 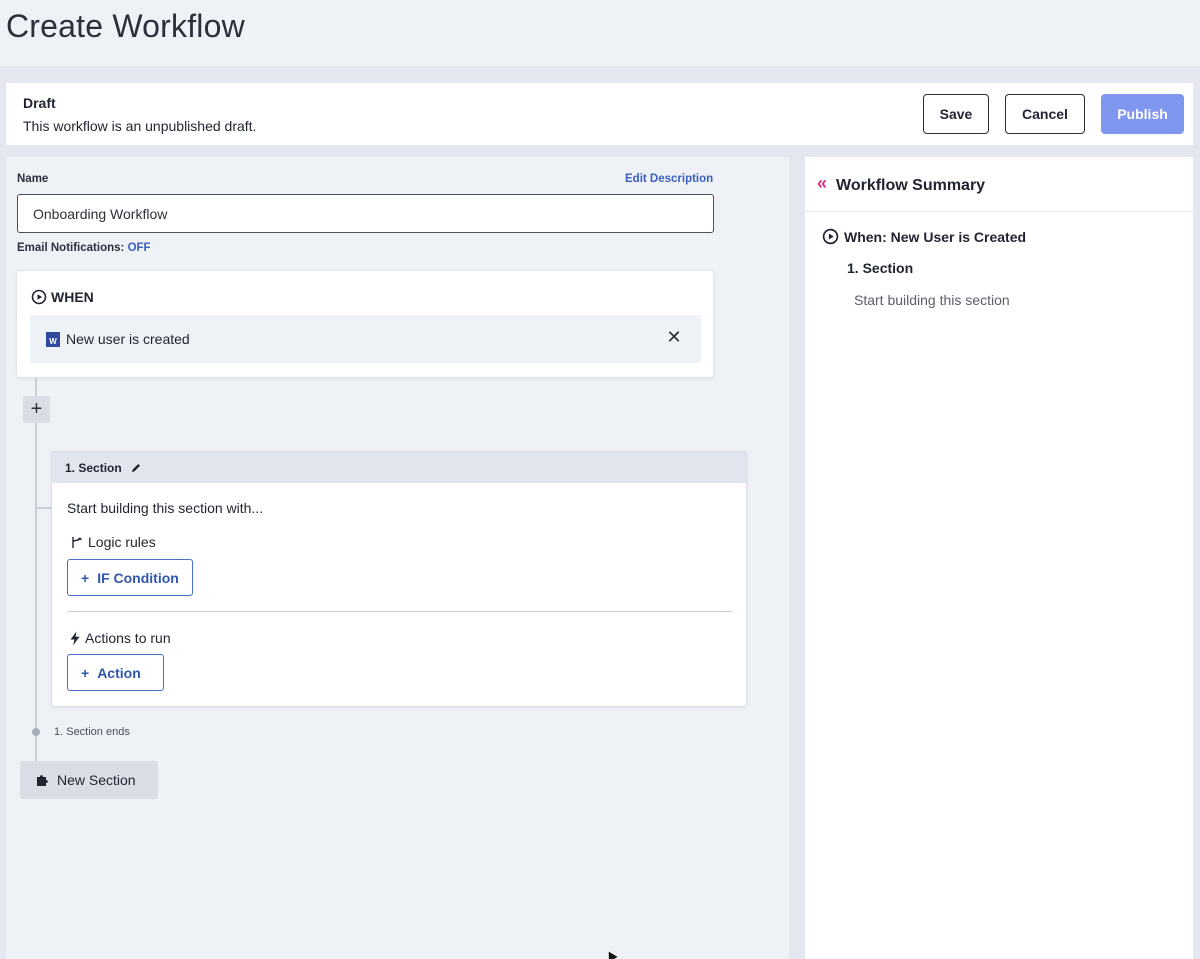 I want to click on puzzle-icon, so click(x=42, y=780).